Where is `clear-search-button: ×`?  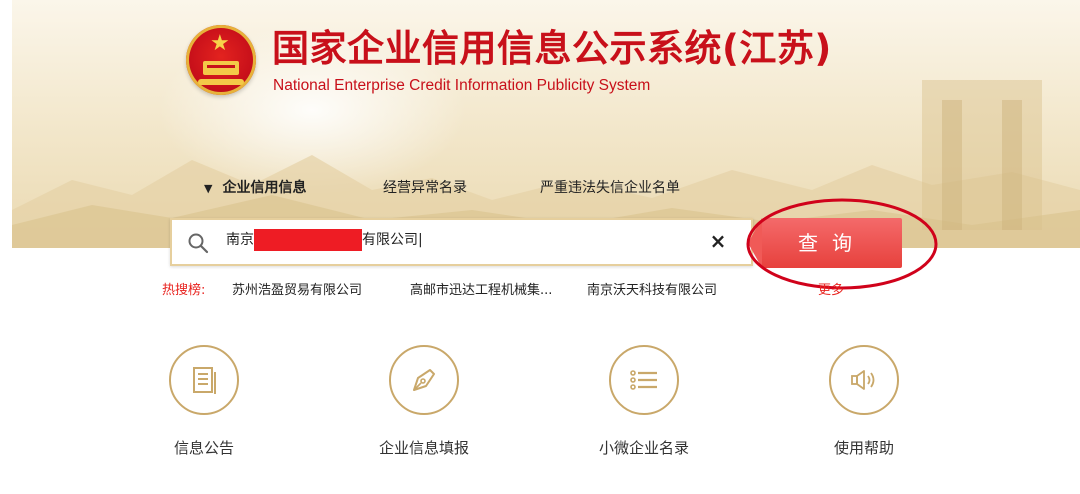 clear-search-button: × is located at coordinates (718, 241).